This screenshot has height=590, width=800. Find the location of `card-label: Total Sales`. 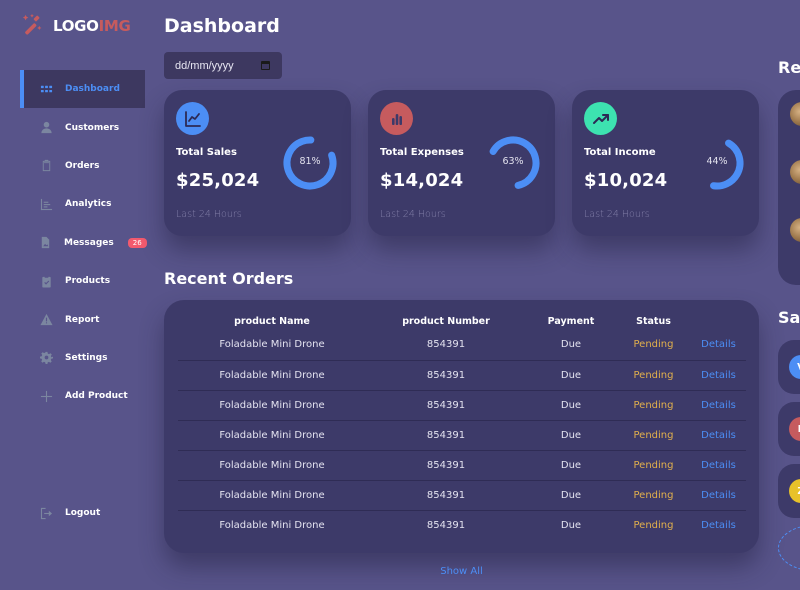

card-label: Total Sales is located at coordinates (206, 152).